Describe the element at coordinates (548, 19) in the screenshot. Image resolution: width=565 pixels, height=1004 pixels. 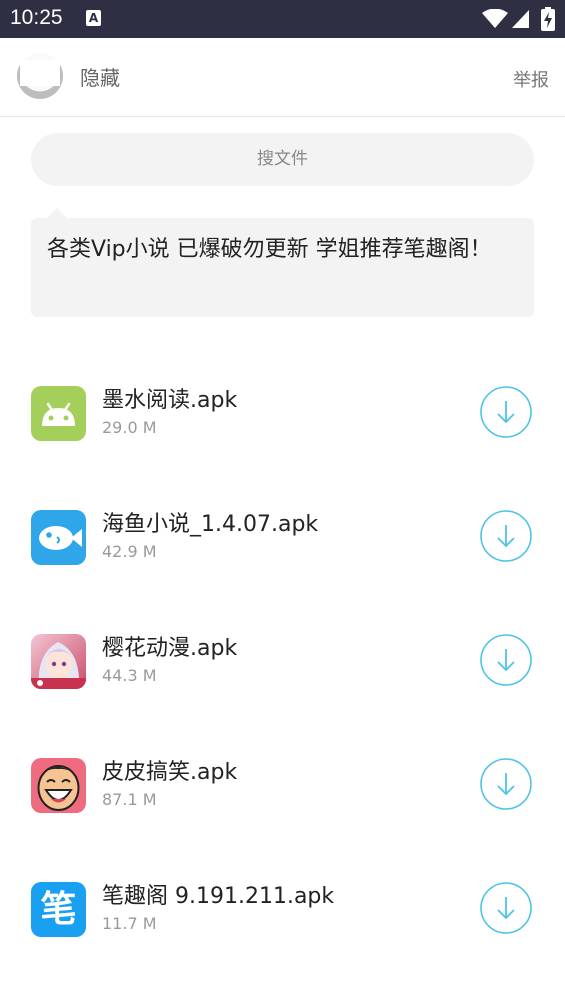
I see `battery-icon` at that location.